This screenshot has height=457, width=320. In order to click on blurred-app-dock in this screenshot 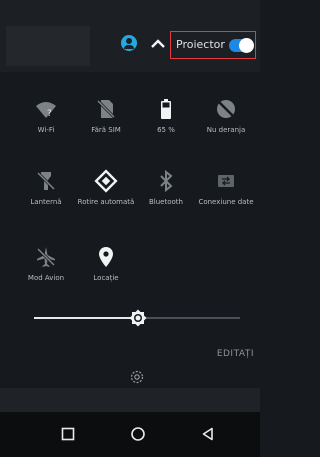, I will do `click(130, 400)`.